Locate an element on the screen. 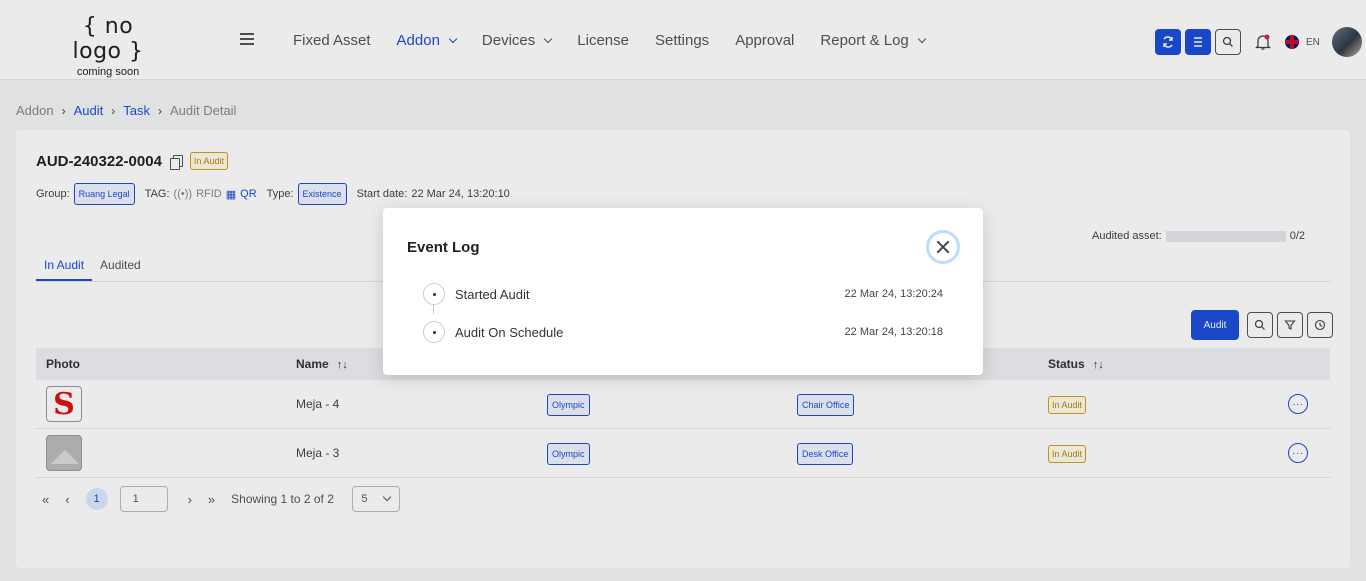 This screenshot has width=1366, height=581. close-icon is located at coordinates (943, 247).